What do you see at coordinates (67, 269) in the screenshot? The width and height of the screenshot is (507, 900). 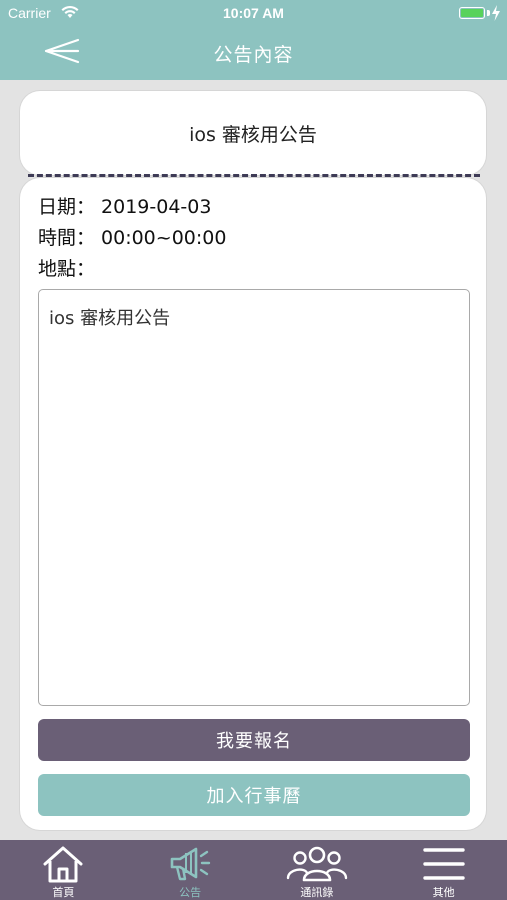 I see `place-label: 地點：` at bounding box center [67, 269].